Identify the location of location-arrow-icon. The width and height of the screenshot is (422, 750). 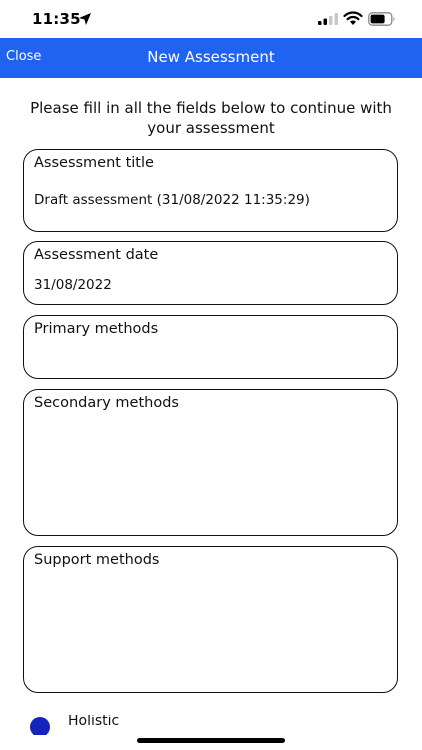
(85, 19).